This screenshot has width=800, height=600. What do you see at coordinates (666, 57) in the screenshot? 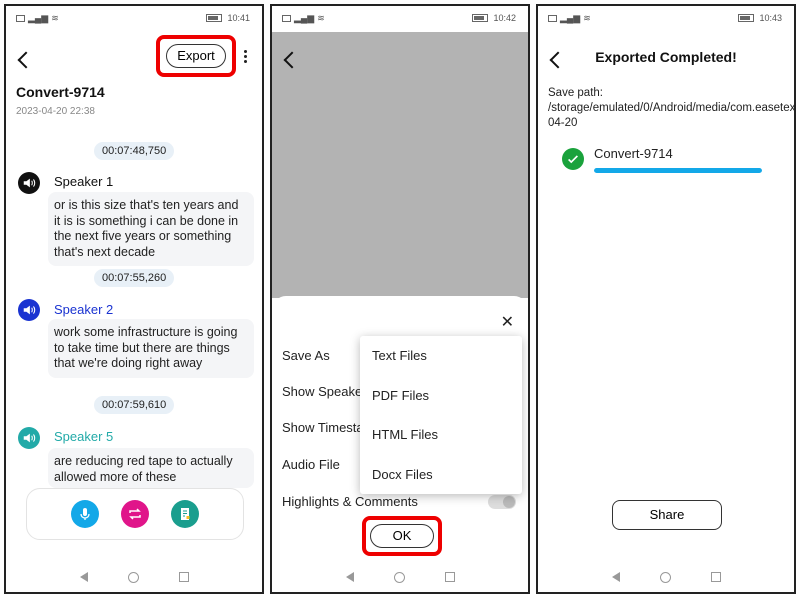
I see `page-title: Exported Completed!` at bounding box center [666, 57].